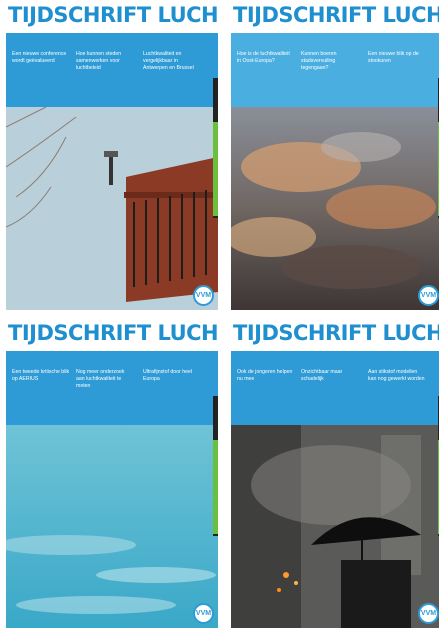 Image resolution: width=439 pixels, height=628 pixels. Describe the element at coordinates (265, 375) in the screenshot. I see `headline-1: Ook de jongeren helpen nu mee` at that location.